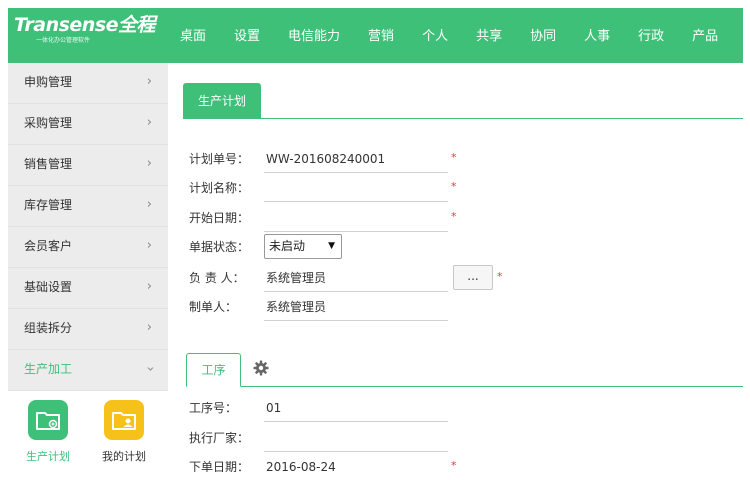 The image size is (750, 480). Describe the element at coordinates (356, 218) in the screenshot. I see `start-date-input` at that location.